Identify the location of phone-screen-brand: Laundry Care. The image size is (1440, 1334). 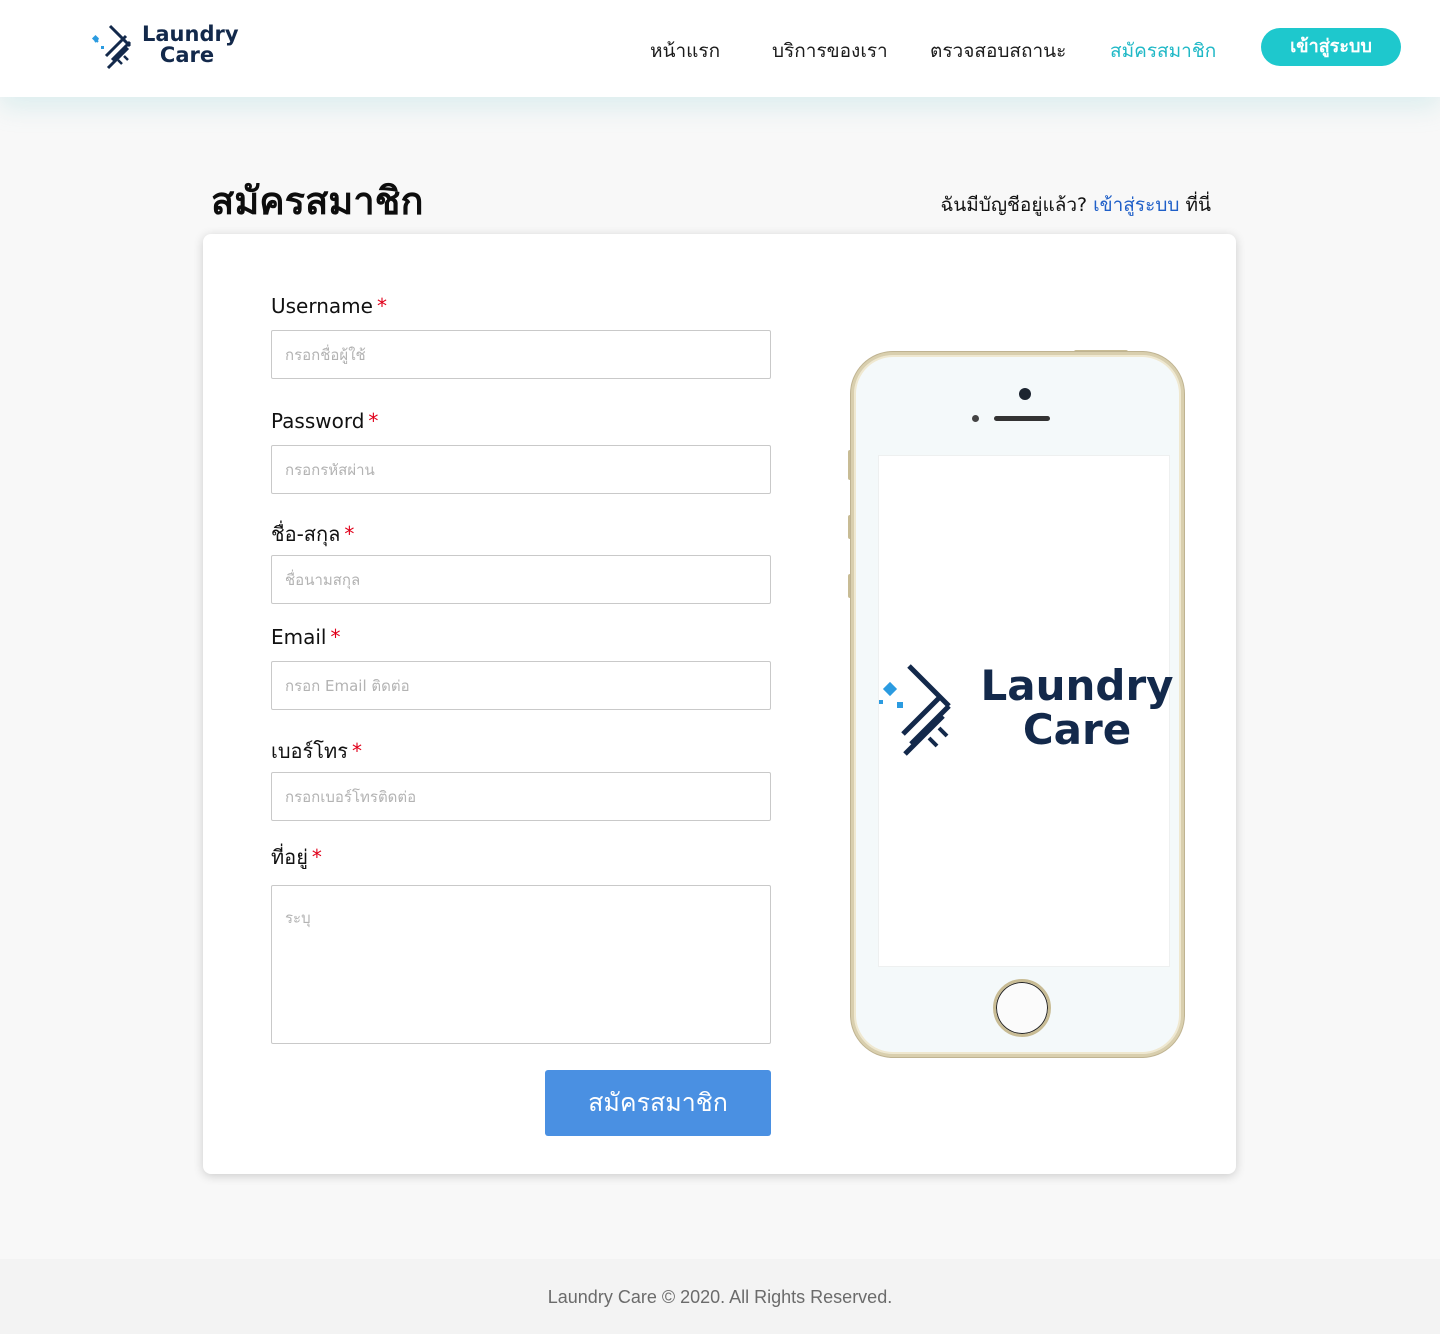
(1077, 708).